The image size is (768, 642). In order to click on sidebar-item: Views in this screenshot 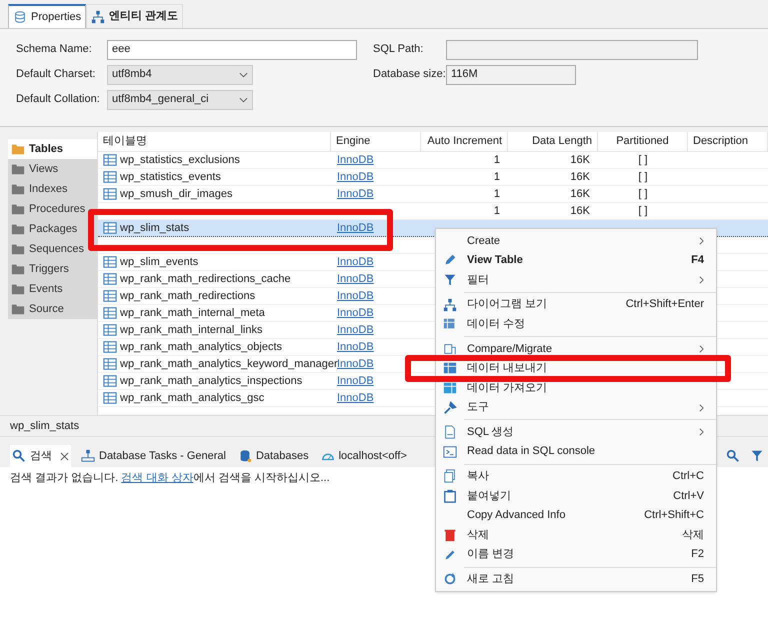, I will do `click(52, 169)`.